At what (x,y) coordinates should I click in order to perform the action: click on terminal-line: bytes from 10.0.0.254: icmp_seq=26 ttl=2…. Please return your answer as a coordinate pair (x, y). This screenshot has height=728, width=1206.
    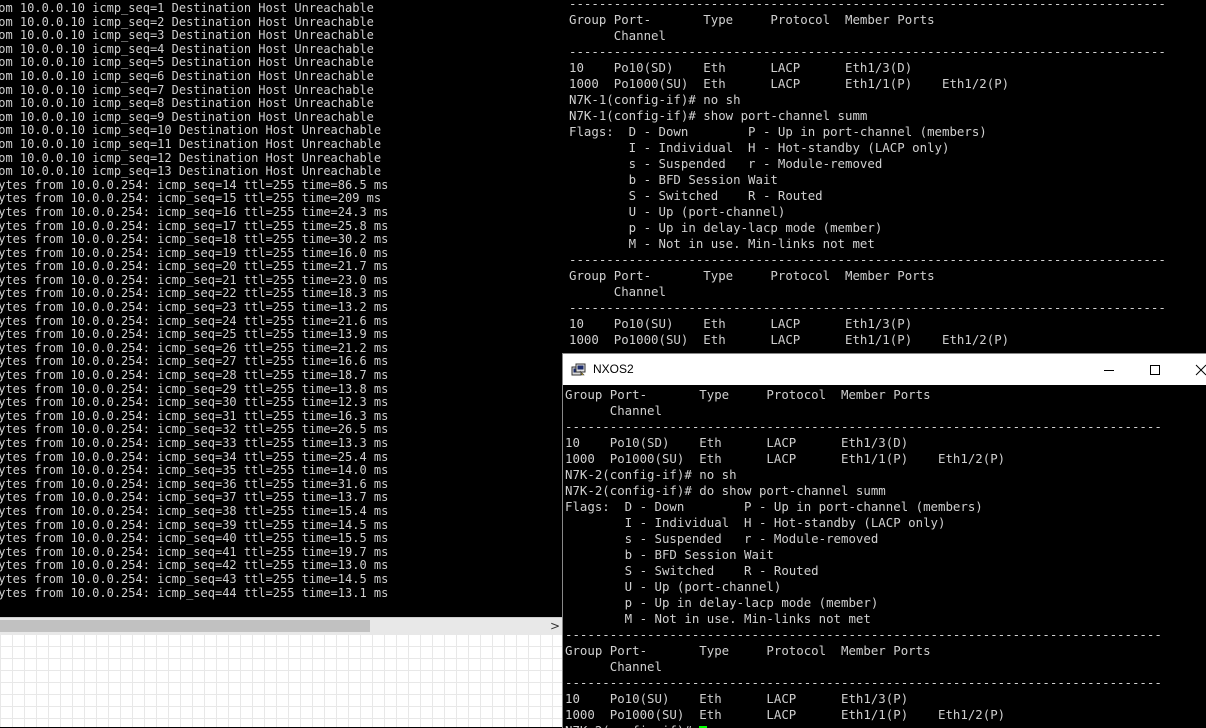
    Looking at the image, I should click on (194, 349).